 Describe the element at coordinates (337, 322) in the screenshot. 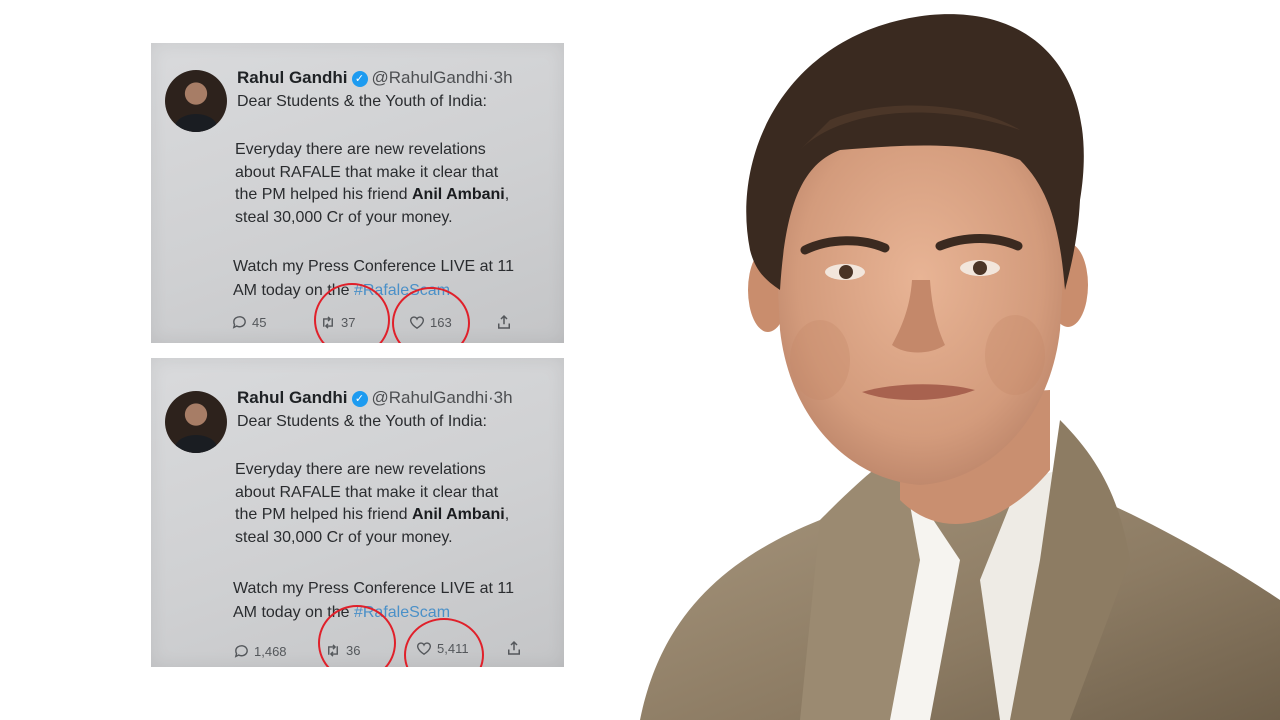

I see `retweet-button: 37` at that location.